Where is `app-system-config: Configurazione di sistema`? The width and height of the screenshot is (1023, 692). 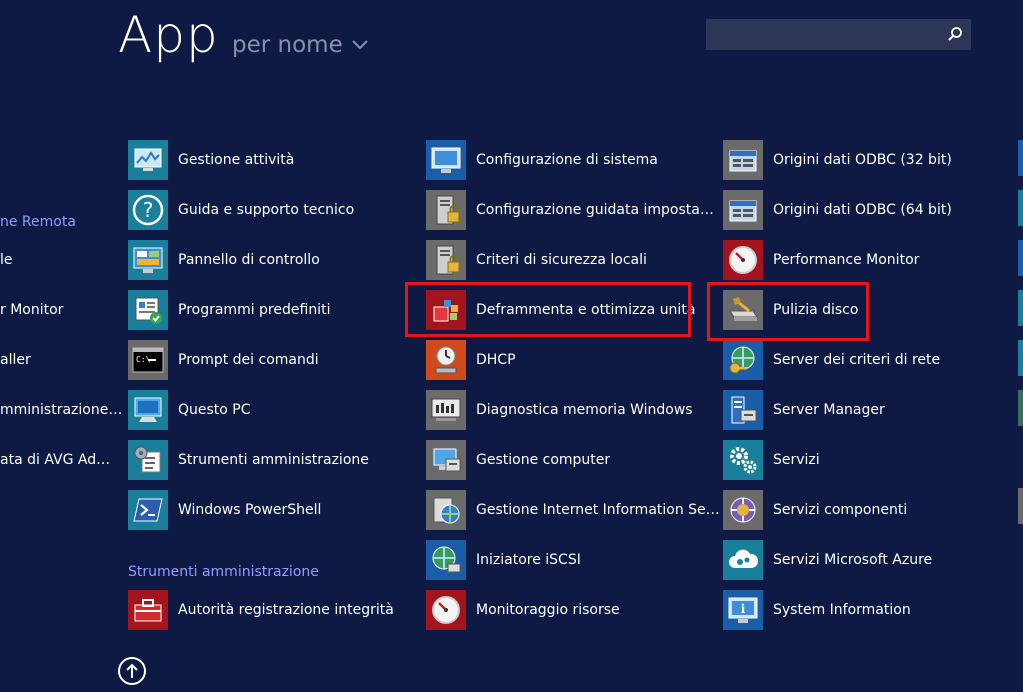 app-system-config: Configurazione di sistema is located at coordinates (542, 160).